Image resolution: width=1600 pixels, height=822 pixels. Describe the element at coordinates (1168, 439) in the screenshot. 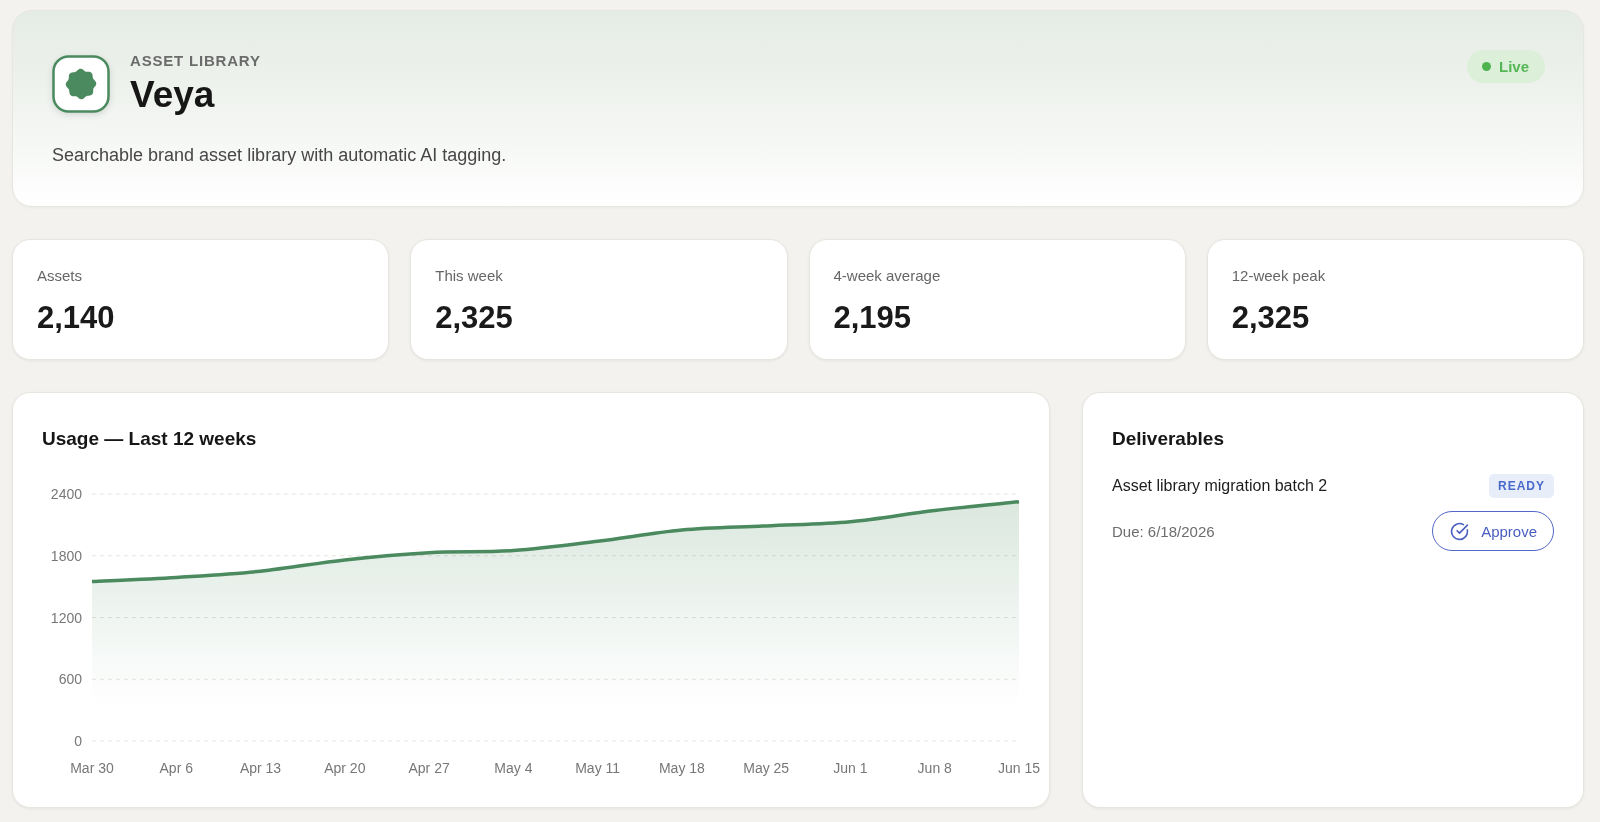

I see `card-title: Deliverables` at that location.